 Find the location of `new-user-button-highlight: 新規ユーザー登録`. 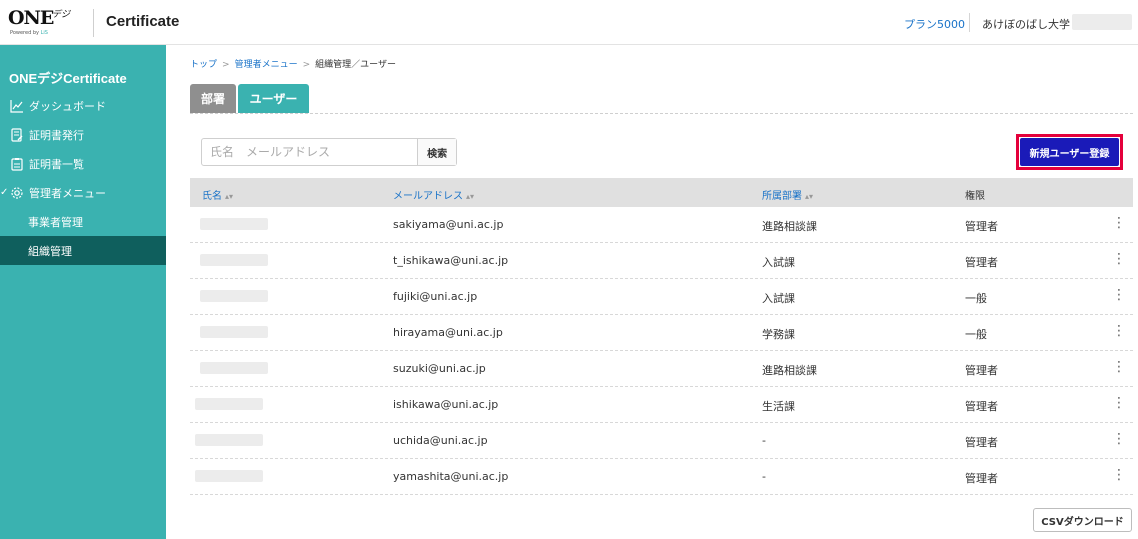

new-user-button-highlight: 新規ユーザー登録 is located at coordinates (1069, 152).